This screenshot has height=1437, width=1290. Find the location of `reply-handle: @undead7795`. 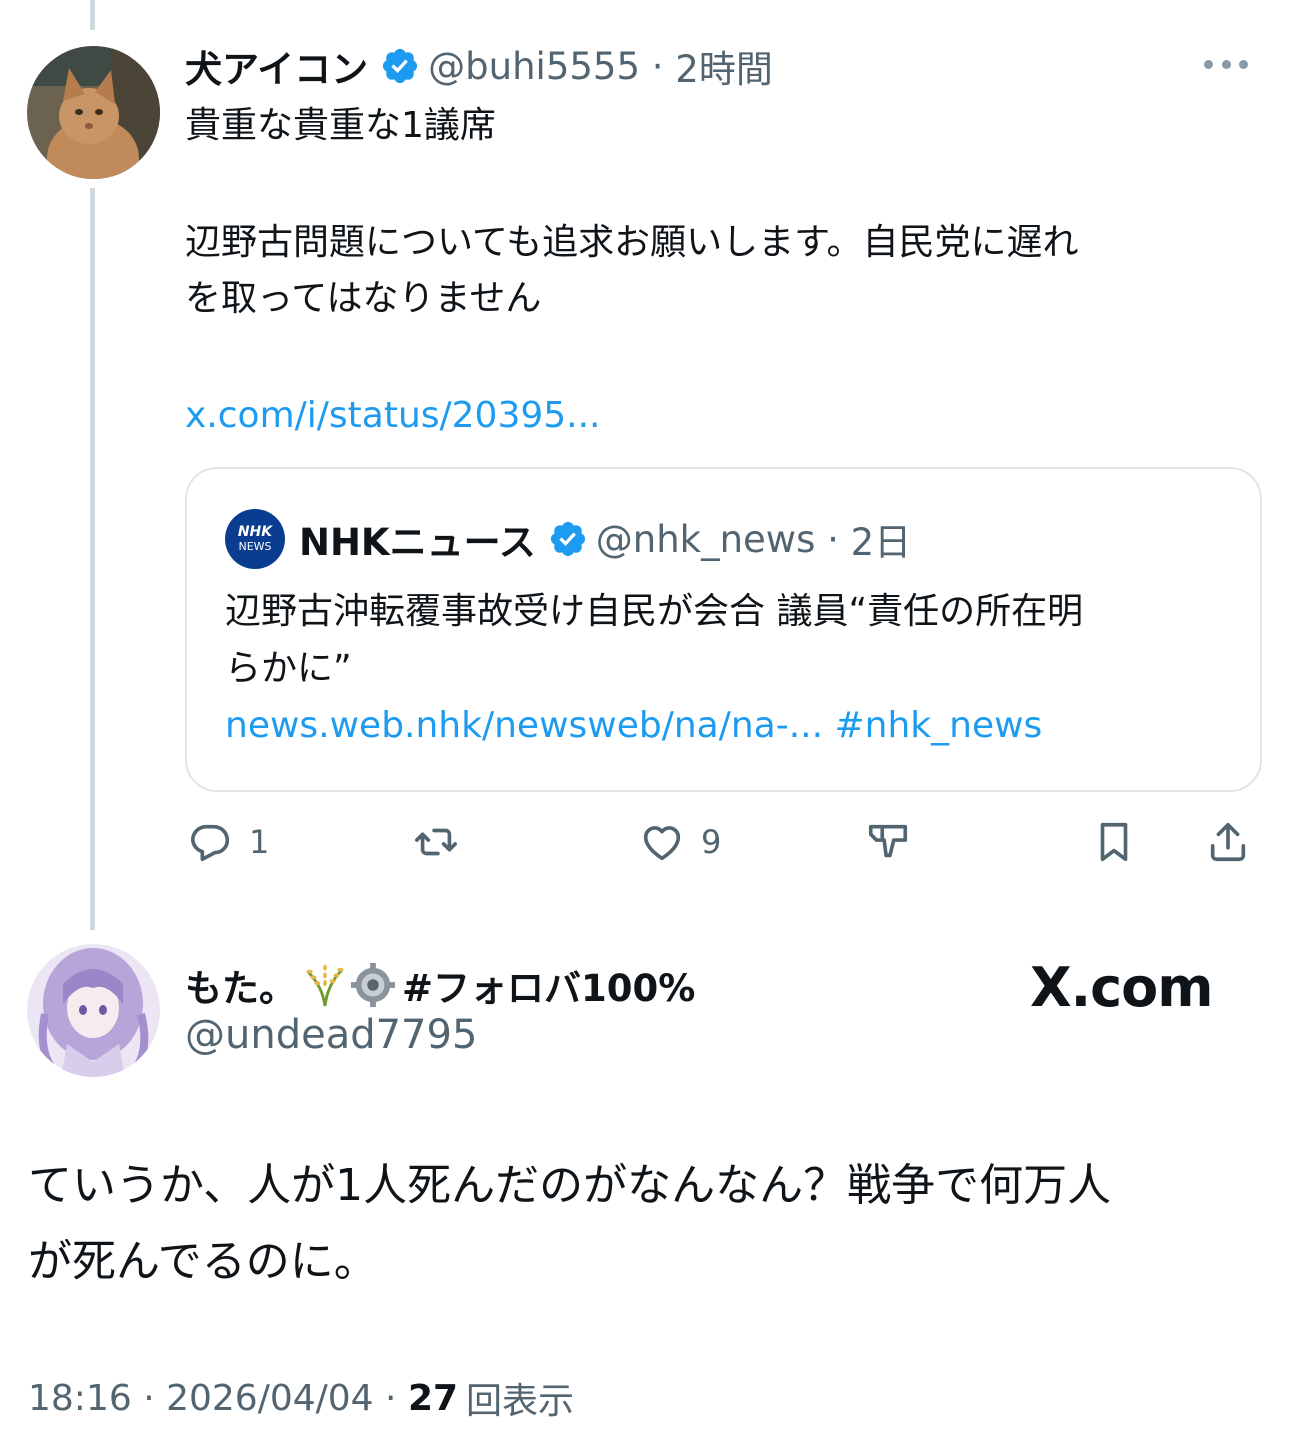

reply-handle: @undead7795 is located at coordinates (331, 1035).